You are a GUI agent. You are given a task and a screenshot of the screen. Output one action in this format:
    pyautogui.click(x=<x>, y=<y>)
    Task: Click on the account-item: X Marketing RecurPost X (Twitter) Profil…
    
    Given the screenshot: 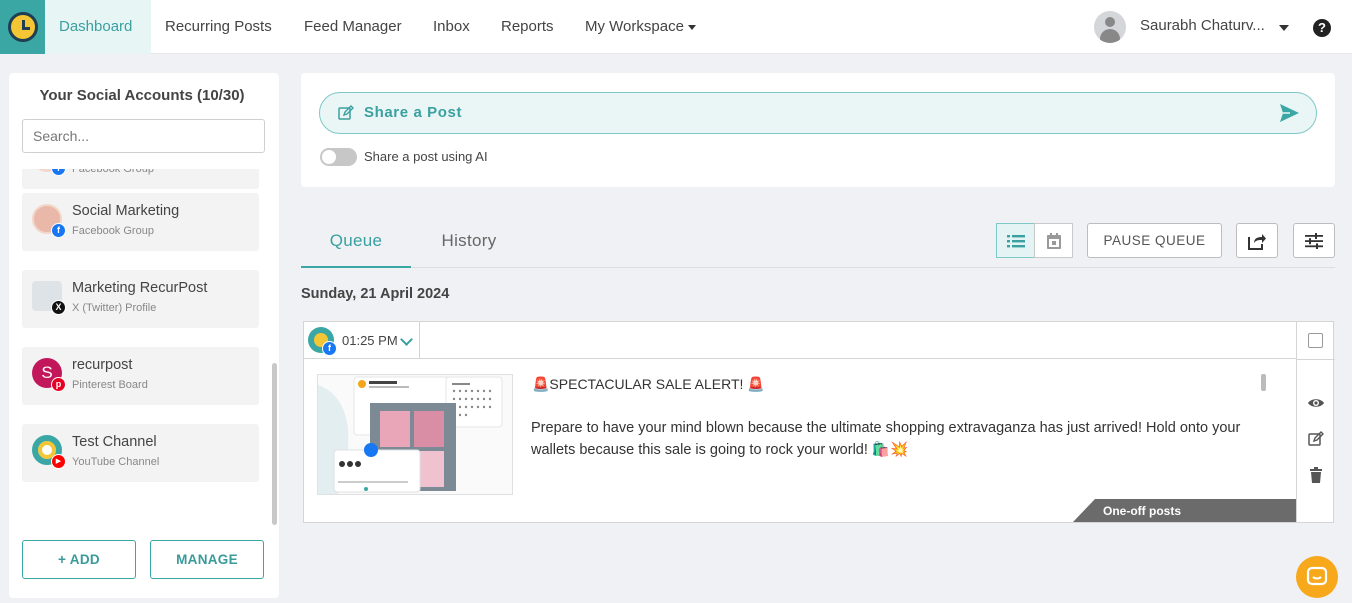 What is the action you would take?
    pyautogui.click(x=140, y=299)
    